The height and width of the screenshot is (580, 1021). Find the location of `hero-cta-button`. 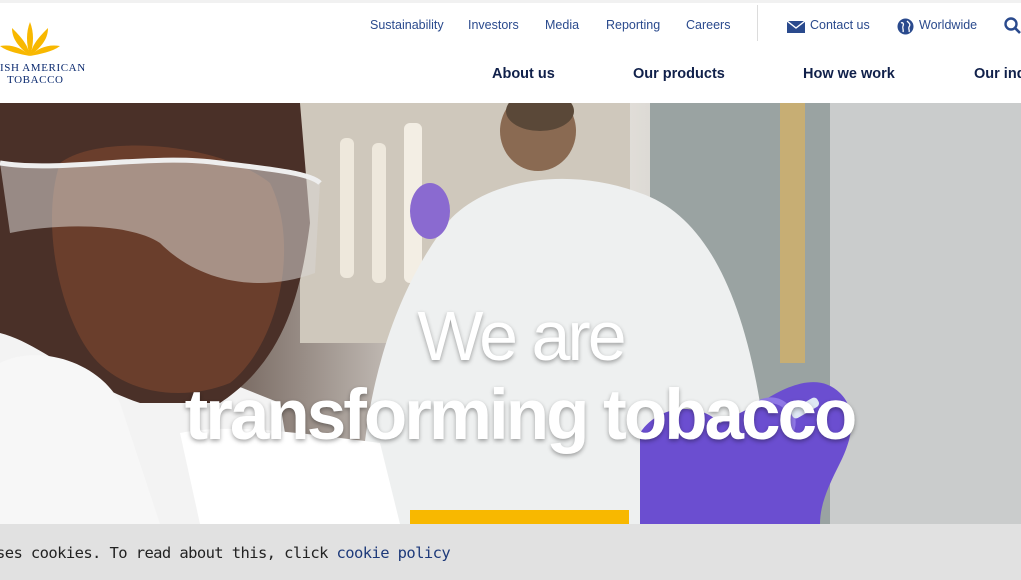

hero-cta-button is located at coordinates (519, 517).